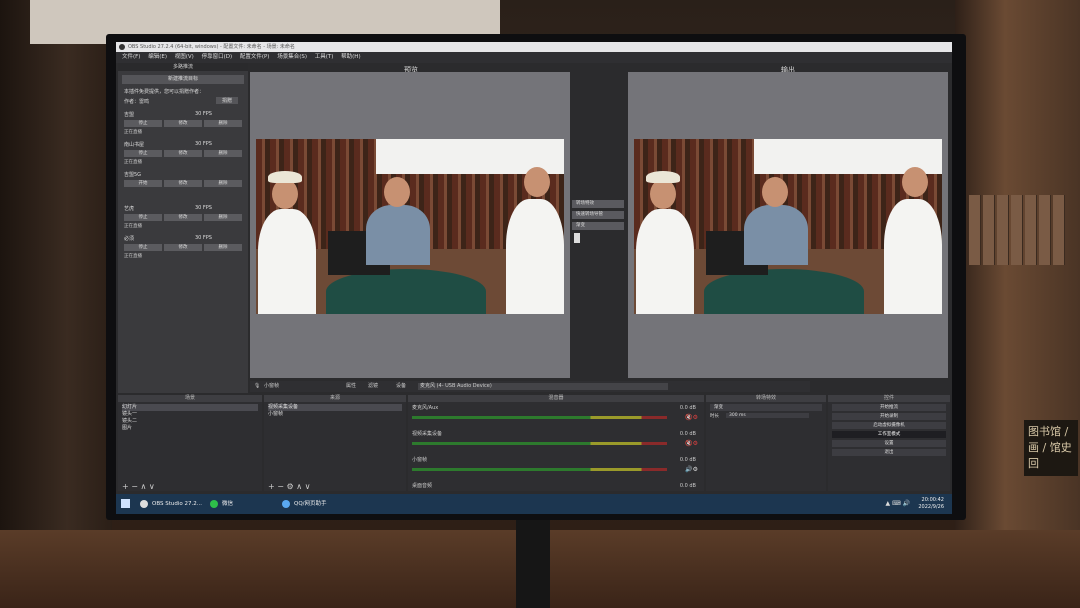  Describe the element at coordinates (286, 504) in the screenshot. I see `assistant-icon` at that location.